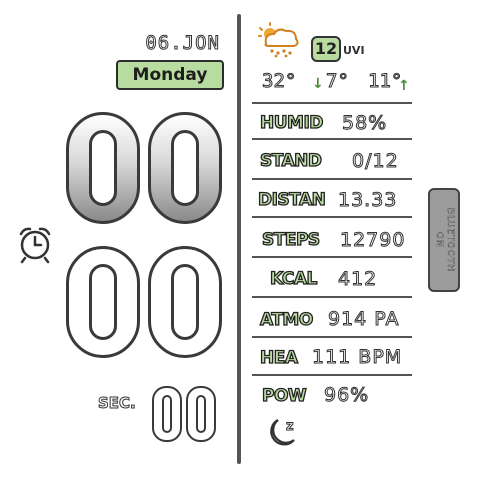 The image size is (480, 480). I want to click on seconds-display: 00, so click(184, 414).